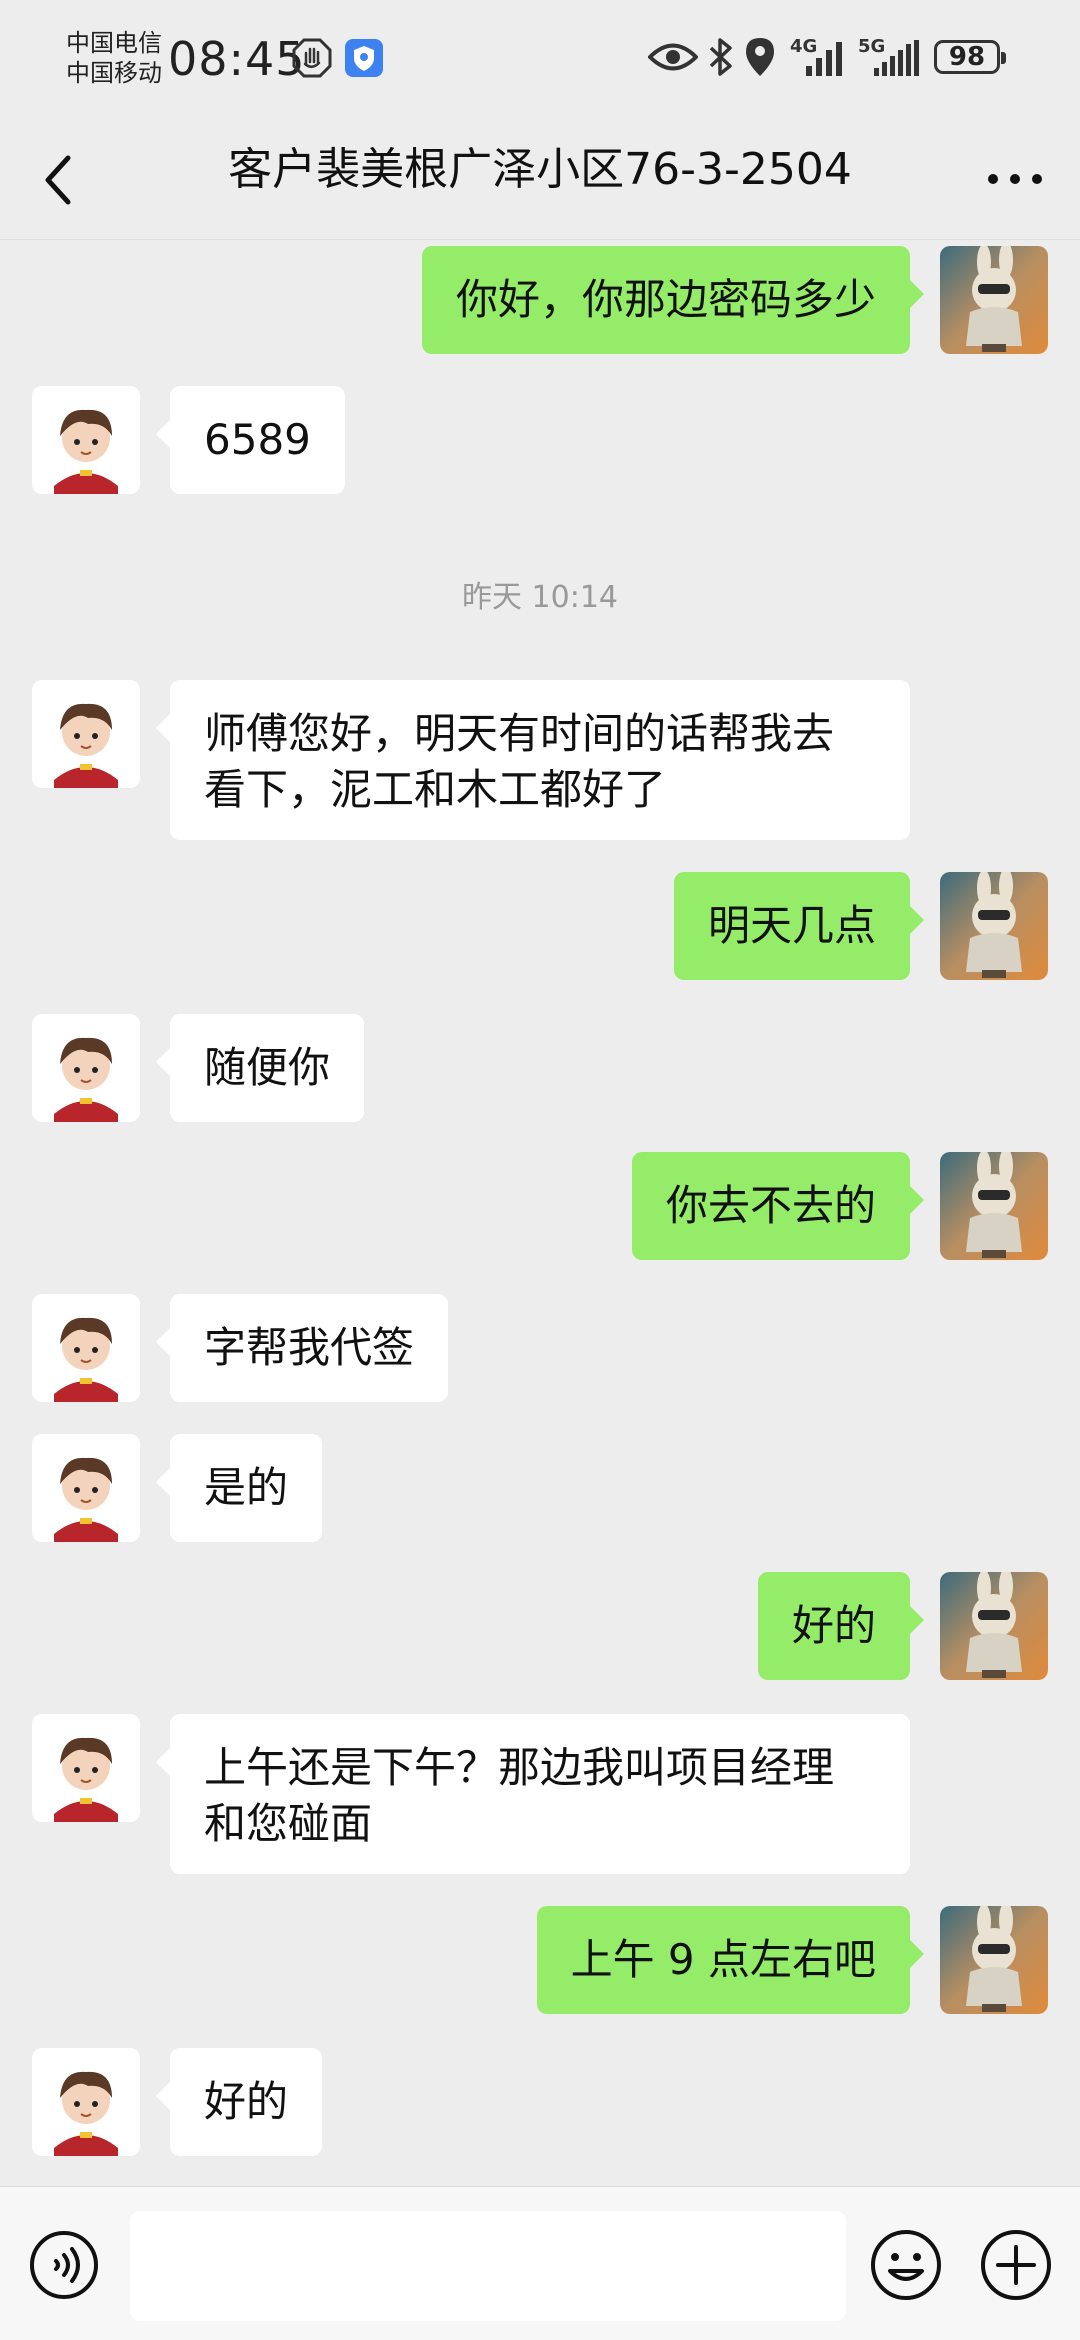  I want to click on received-message-bubble: 师傅您好，明天有时间的话帮我去 看下，泥工和木工都好了, so click(533, 760).